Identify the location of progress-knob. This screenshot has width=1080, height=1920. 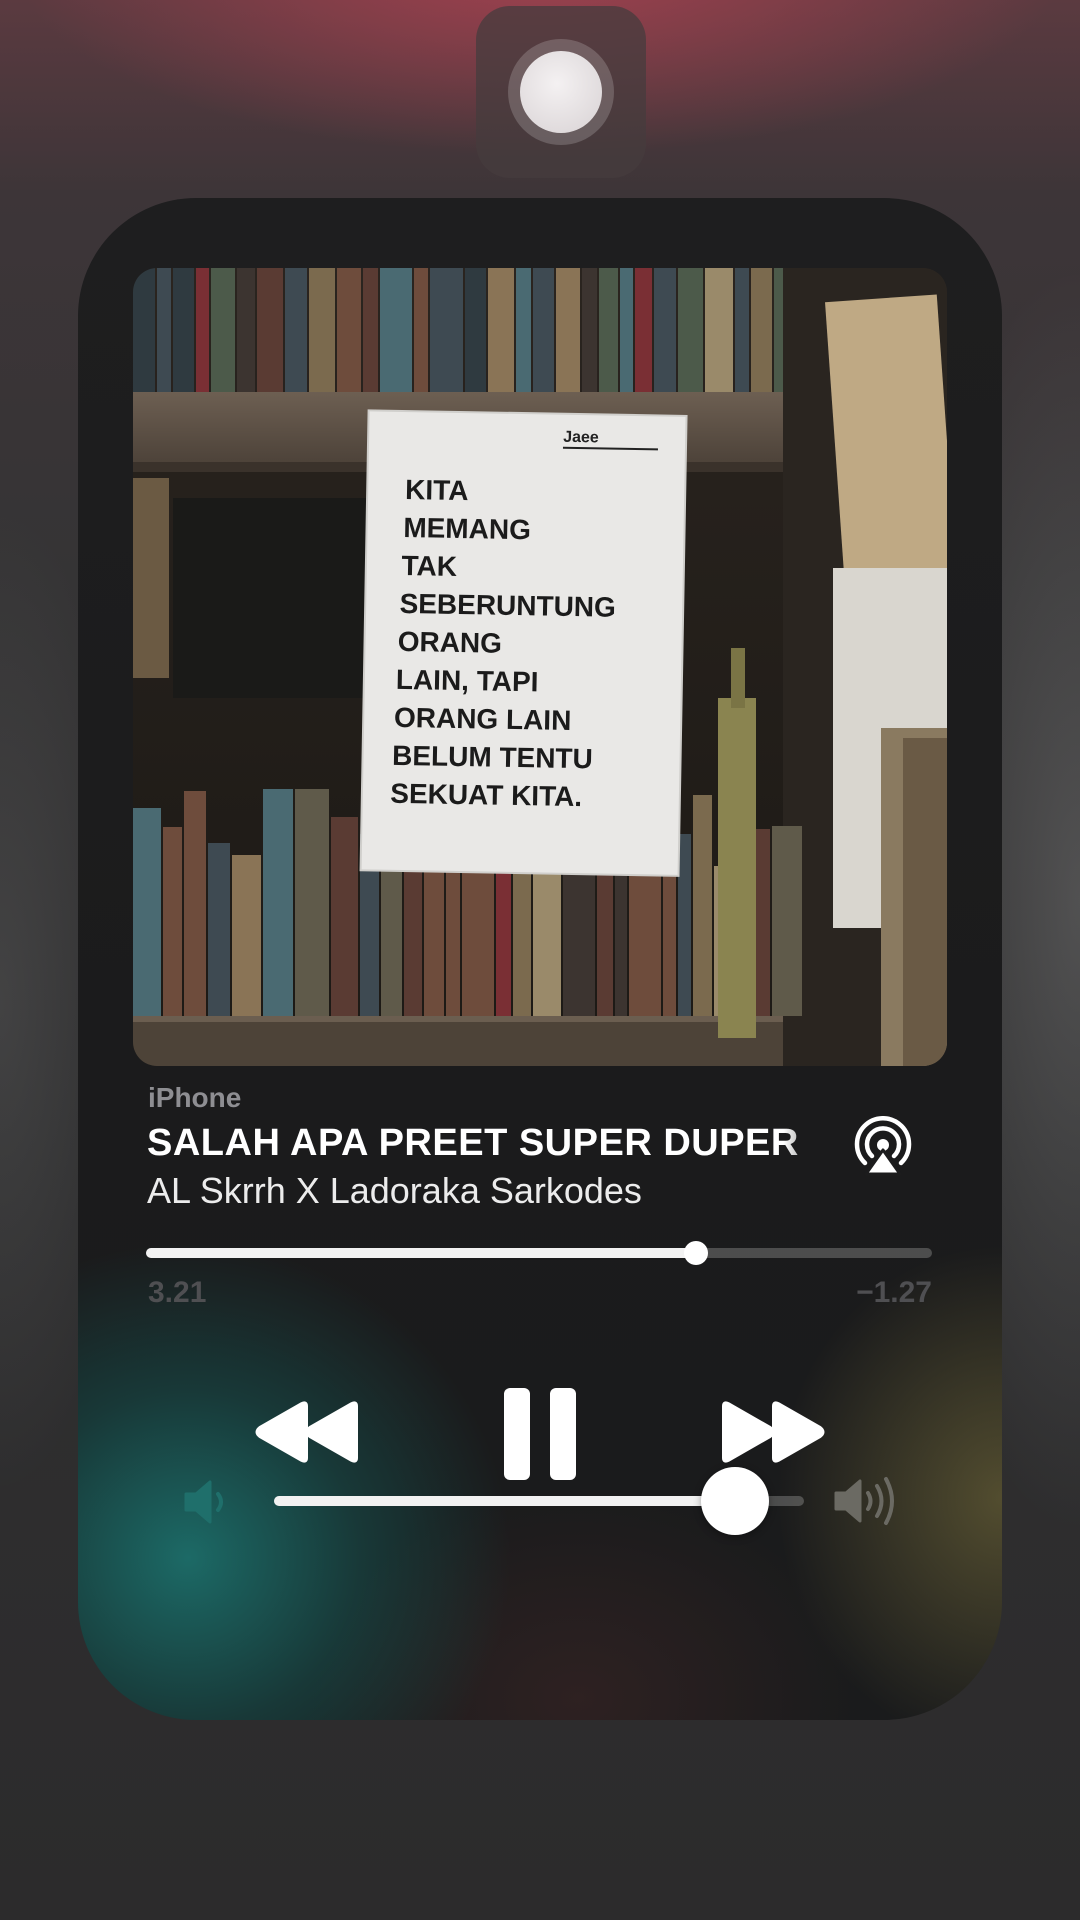
(696, 1253).